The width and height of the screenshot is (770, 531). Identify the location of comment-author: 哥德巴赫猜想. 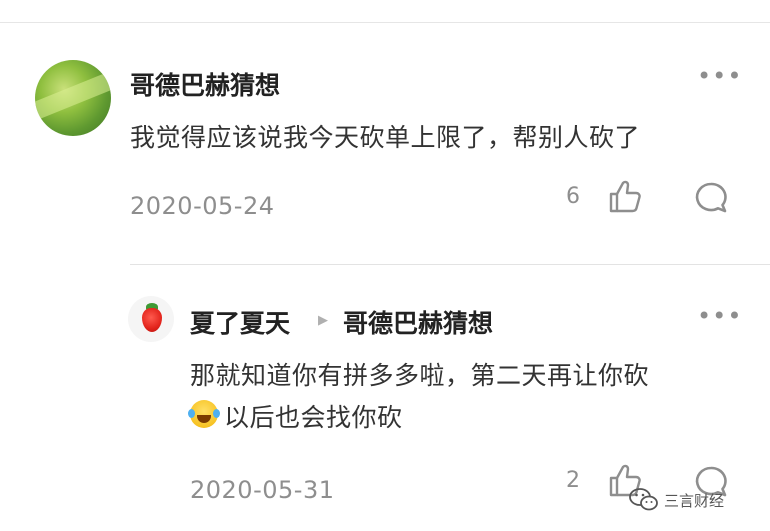
(205, 84).